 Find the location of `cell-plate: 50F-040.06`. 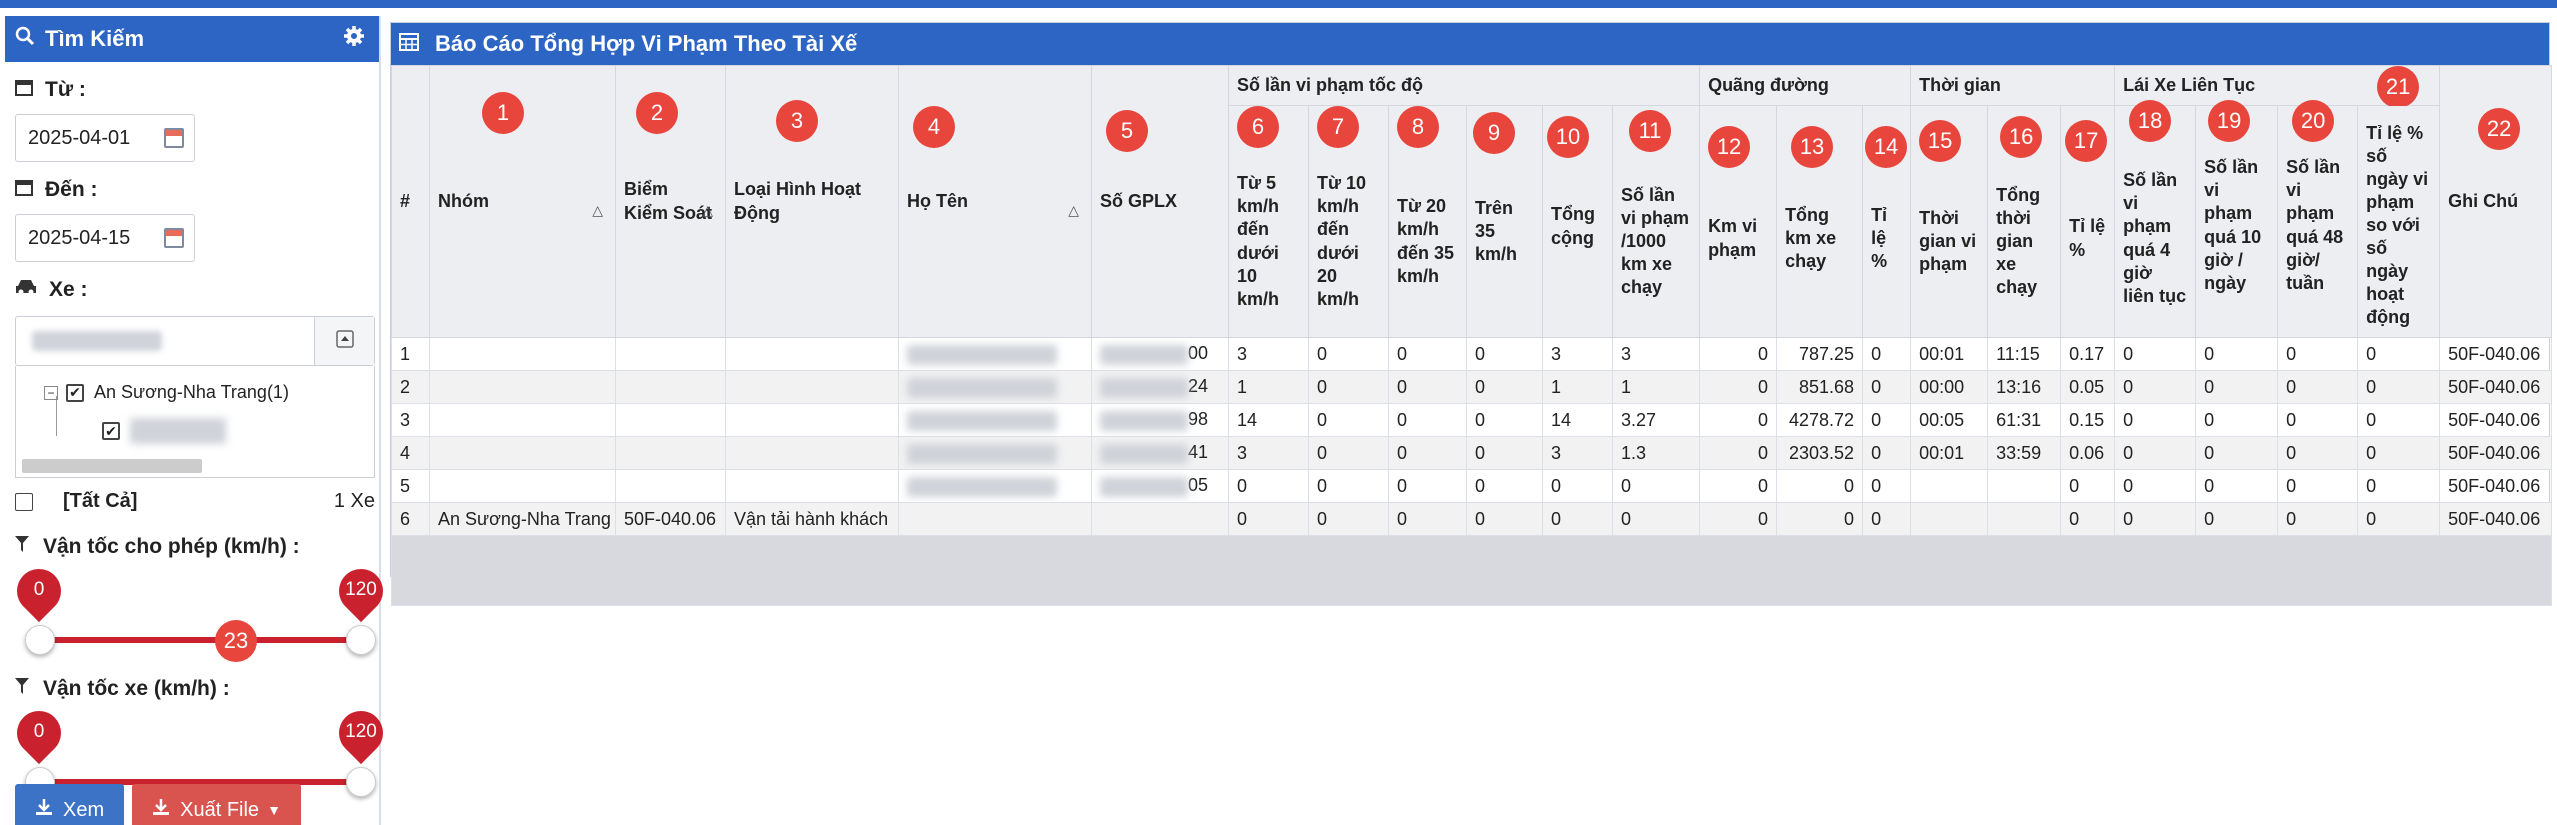

cell-plate: 50F-040.06 is located at coordinates (670, 519).